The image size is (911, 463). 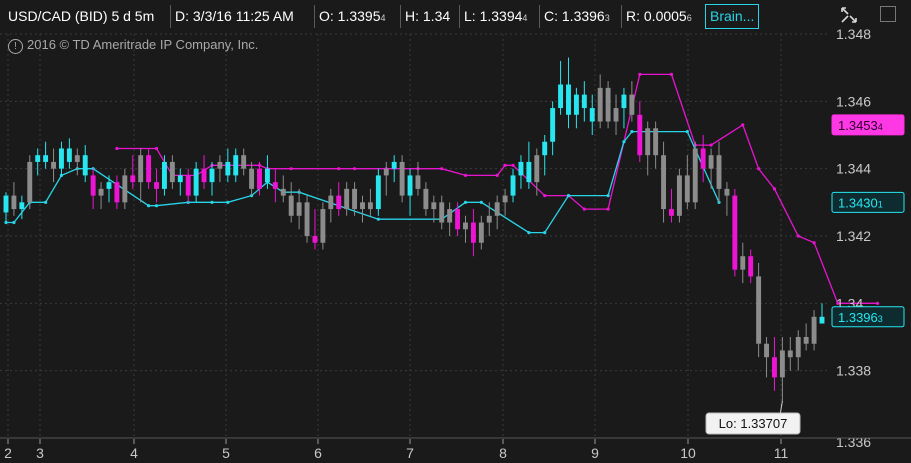 What do you see at coordinates (350, 16) in the screenshot?
I see `open-value: O: 1.33954` at bounding box center [350, 16].